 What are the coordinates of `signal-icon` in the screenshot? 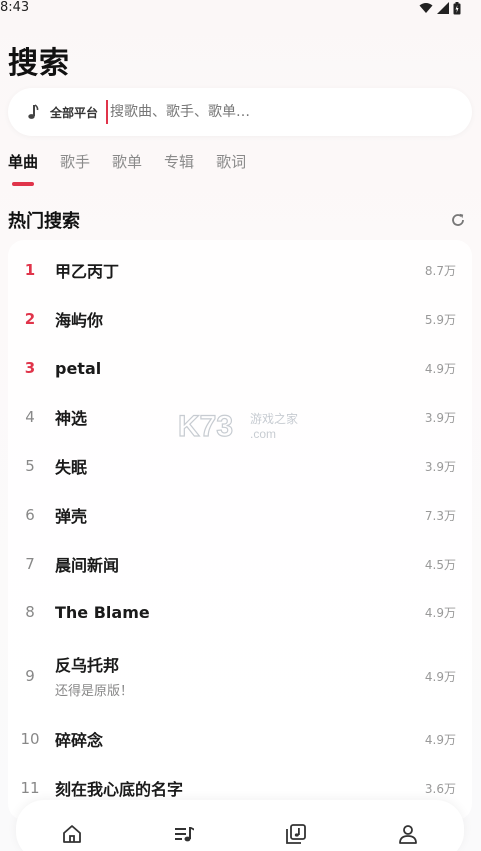 It's located at (443, 8).